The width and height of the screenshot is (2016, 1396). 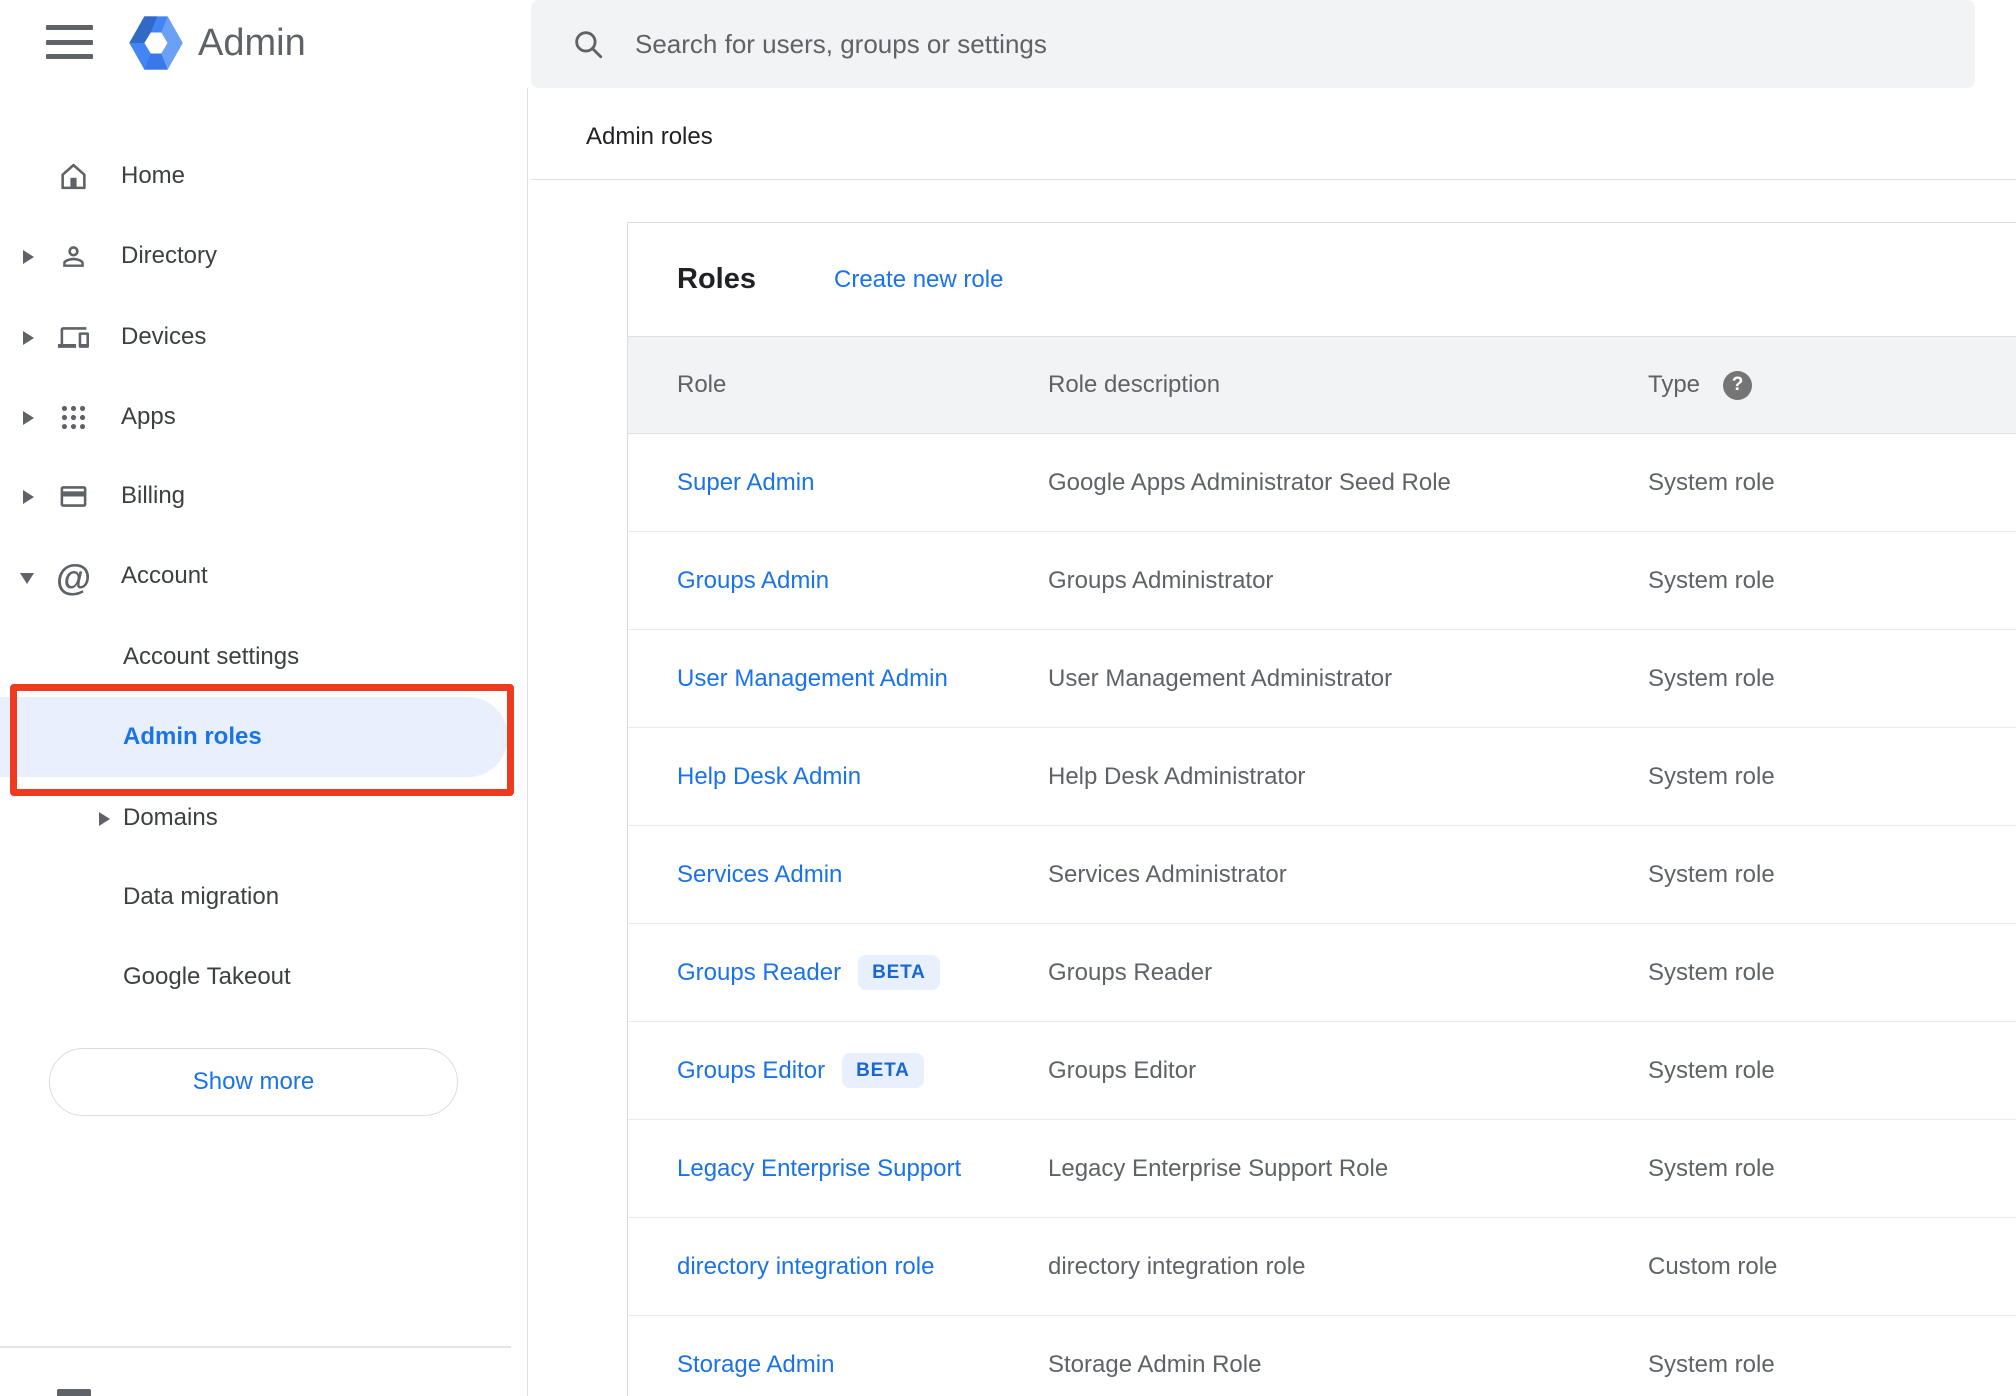 What do you see at coordinates (918, 279) in the screenshot?
I see `create-new-role-link: Create new role` at bounding box center [918, 279].